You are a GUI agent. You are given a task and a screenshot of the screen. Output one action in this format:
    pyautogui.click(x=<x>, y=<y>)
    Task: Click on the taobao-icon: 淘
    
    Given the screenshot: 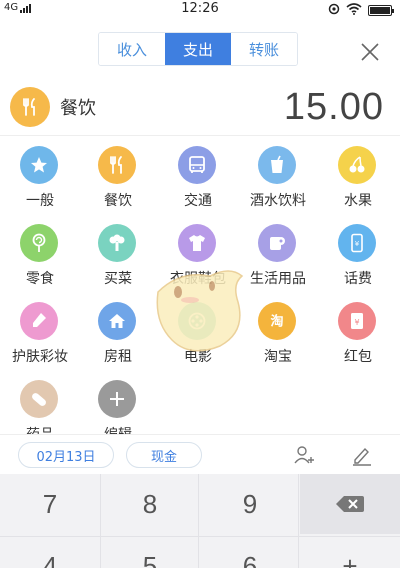 What is the action you would take?
    pyautogui.click(x=277, y=321)
    